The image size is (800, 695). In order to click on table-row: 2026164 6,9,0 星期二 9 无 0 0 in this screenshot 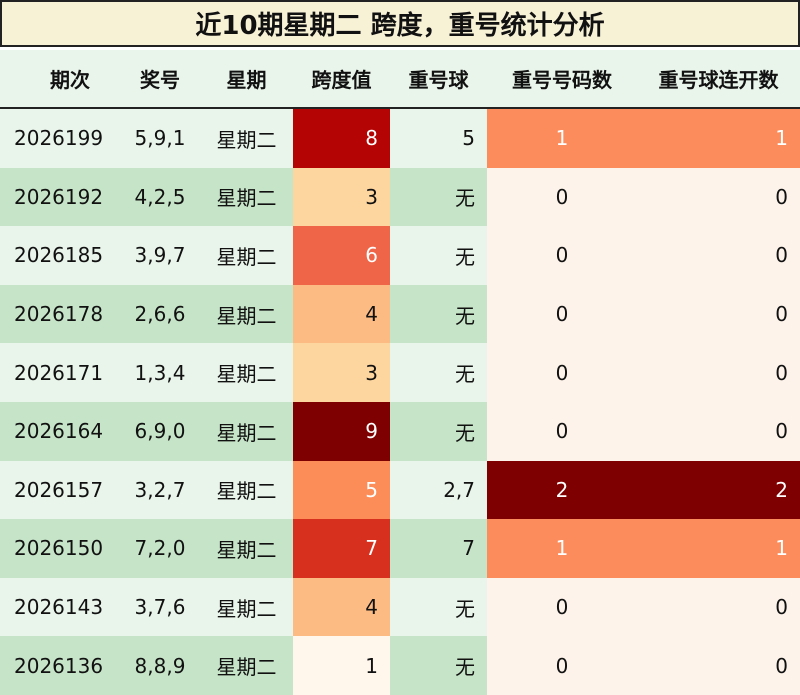, I will do `click(400, 431)`.